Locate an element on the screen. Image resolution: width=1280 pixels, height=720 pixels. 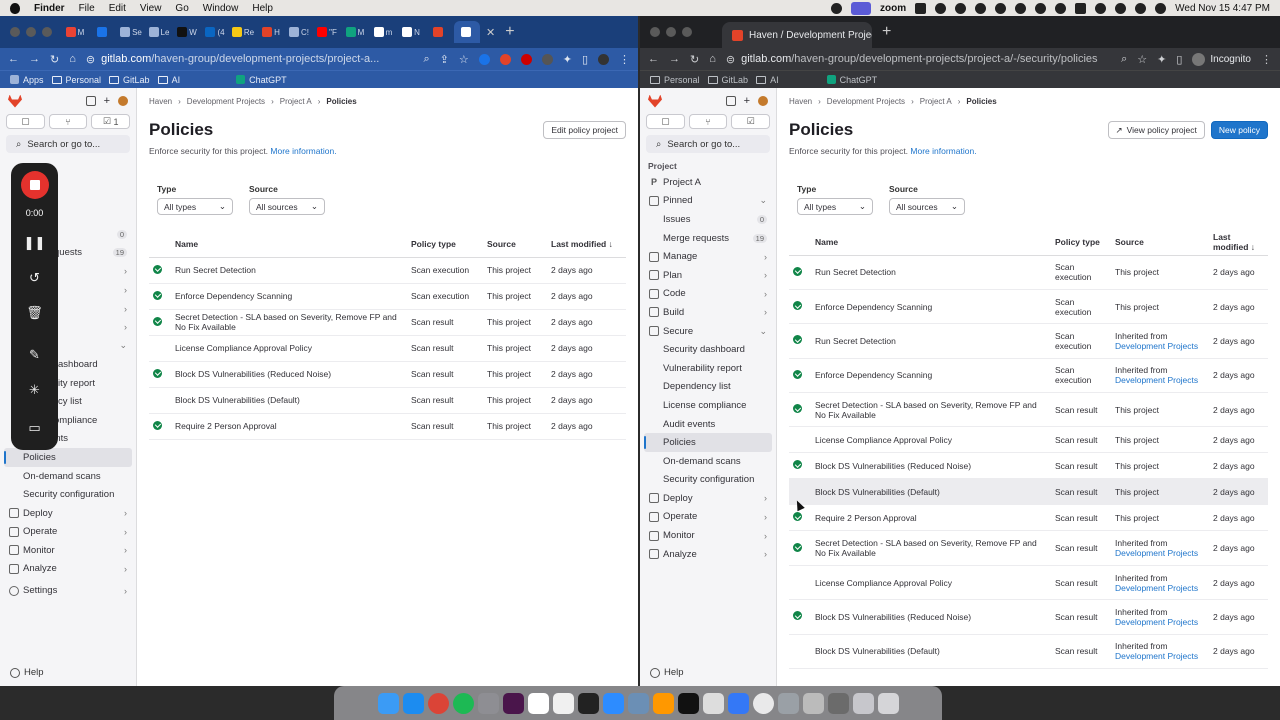
reload-icon: ↻ is located at coordinates (54, 59).